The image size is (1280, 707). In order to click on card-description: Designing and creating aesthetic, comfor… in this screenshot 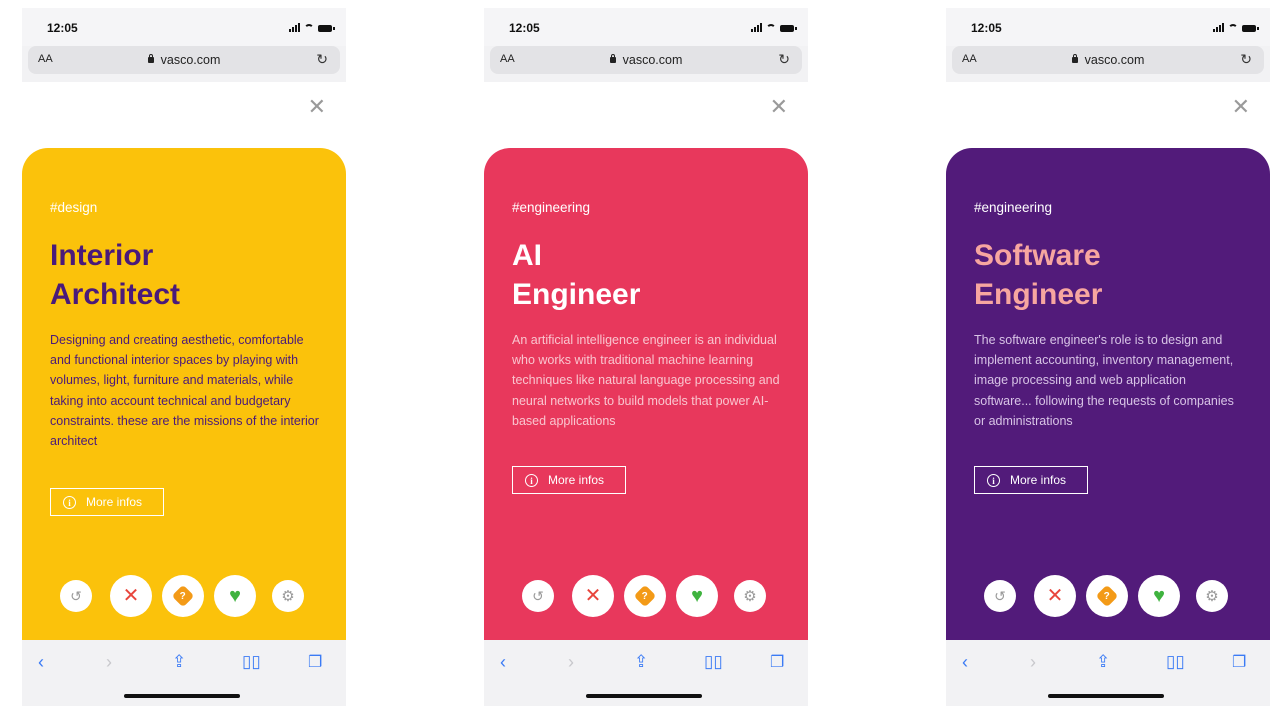, I will do `click(184, 391)`.